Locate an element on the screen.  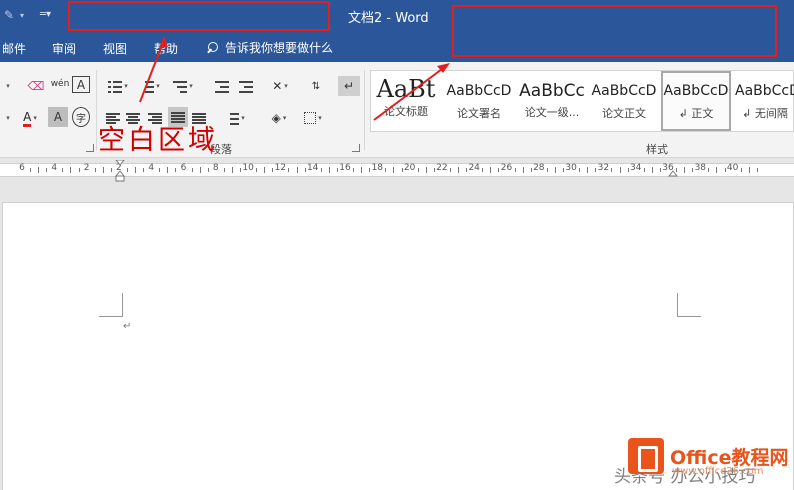
tab-mailings: 邮件 is located at coordinates (14, 48).